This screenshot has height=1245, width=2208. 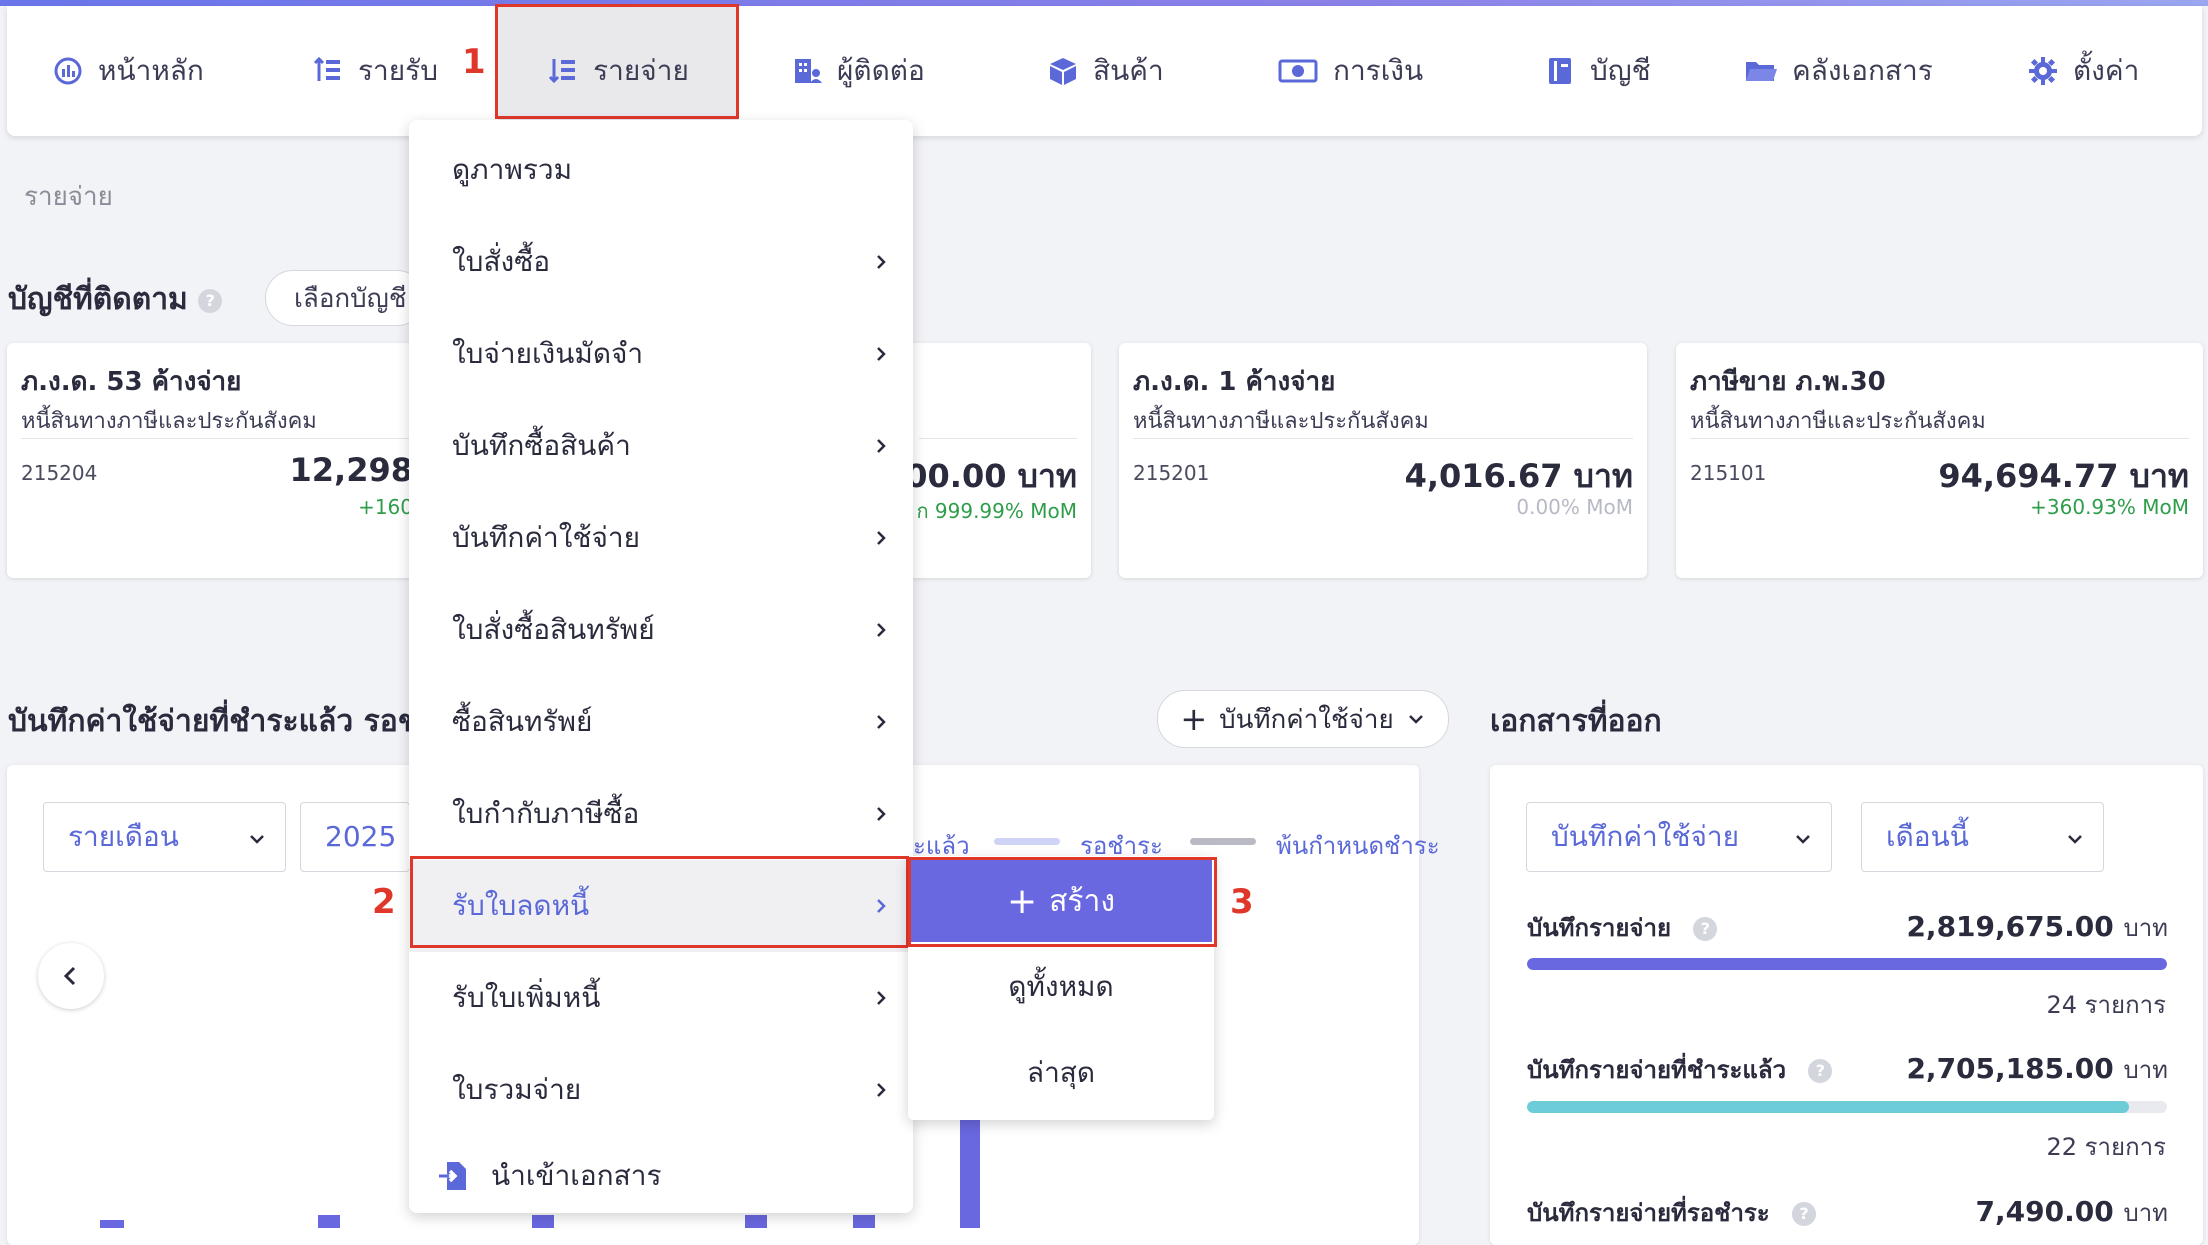 What do you see at coordinates (1061, 1073) in the screenshot?
I see `latest-link: ล่าสุด` at bounding box center [1061, 1073].